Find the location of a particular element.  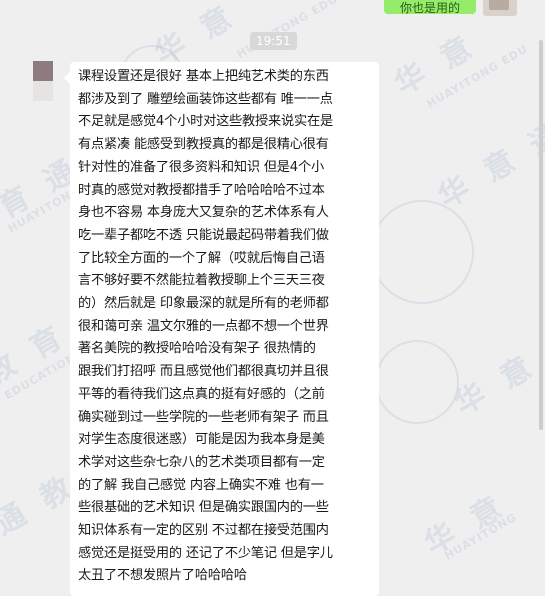

contact-avatar is located at coordinates (43, 81).